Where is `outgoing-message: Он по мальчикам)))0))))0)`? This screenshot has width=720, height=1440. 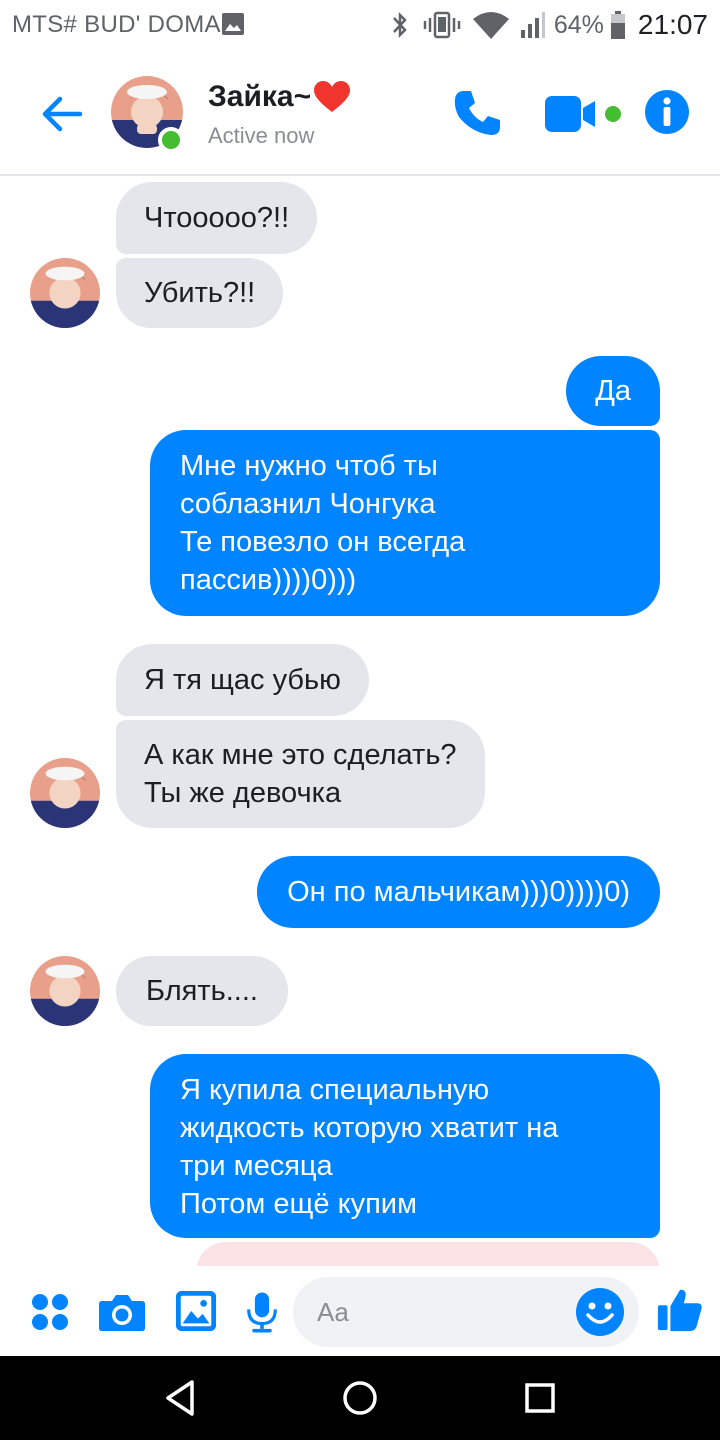 outgoing-message: Он по мальчикам)))0))))0) is located at coordinates (458, 892).